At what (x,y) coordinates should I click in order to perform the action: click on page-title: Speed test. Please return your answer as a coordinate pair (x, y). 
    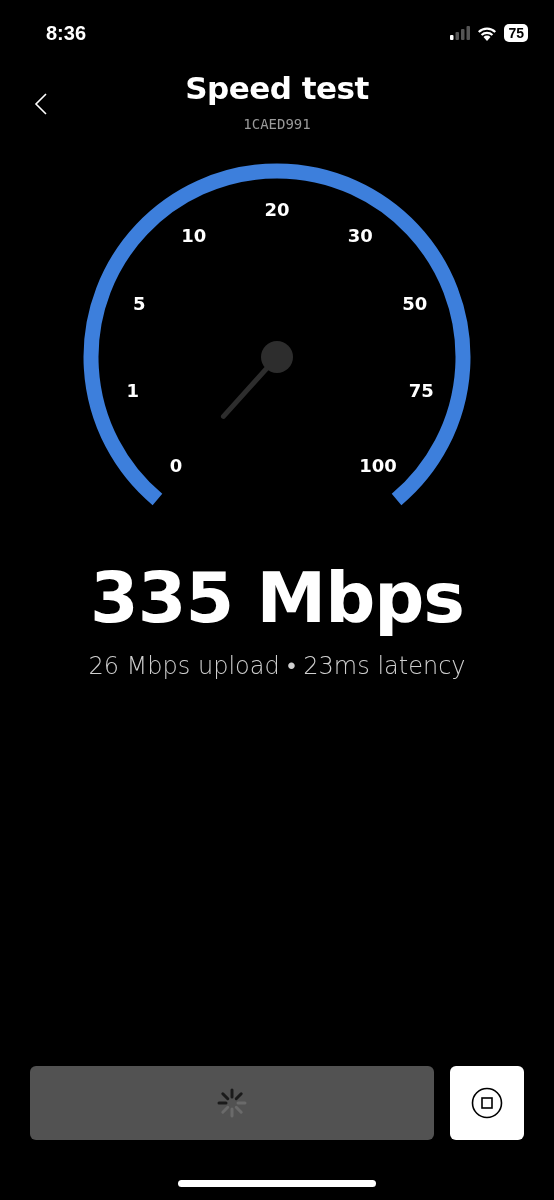
    Looking at the image, I should click on (277, 88).